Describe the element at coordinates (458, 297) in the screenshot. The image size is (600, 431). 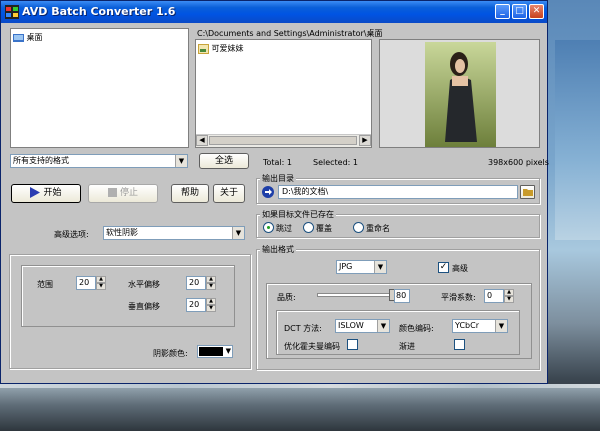
I see `smoothing-label: 平滑系数:` at that location.